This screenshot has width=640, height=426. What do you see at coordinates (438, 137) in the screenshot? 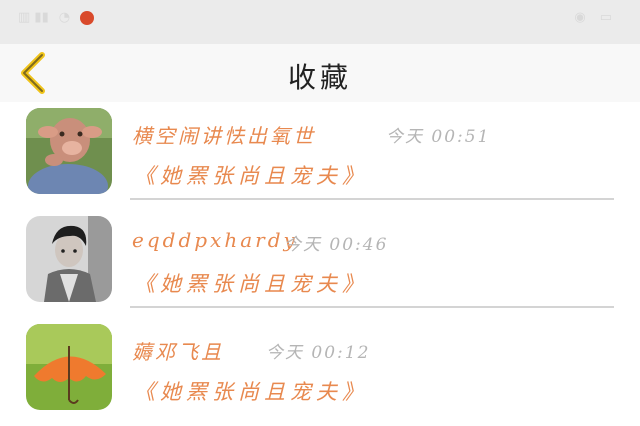
I see `favorite-time: 今天 00:51` at bounding box center [438, 137].